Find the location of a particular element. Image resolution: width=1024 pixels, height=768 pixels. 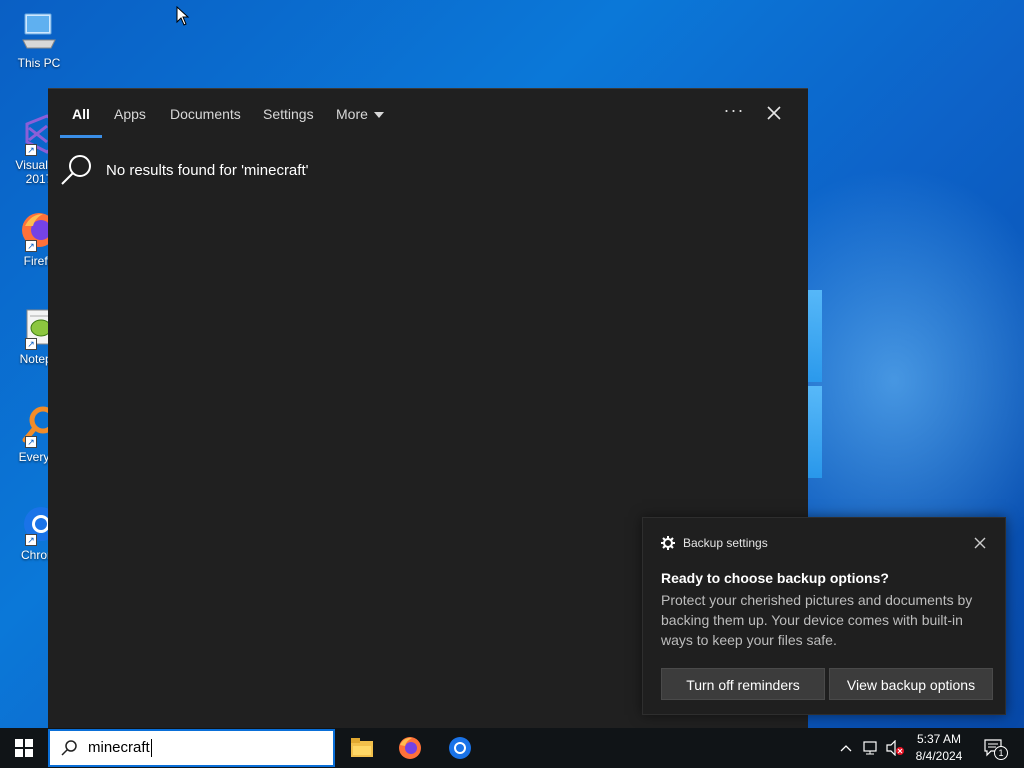

firefox-icon is located at coordinates (410, 748).